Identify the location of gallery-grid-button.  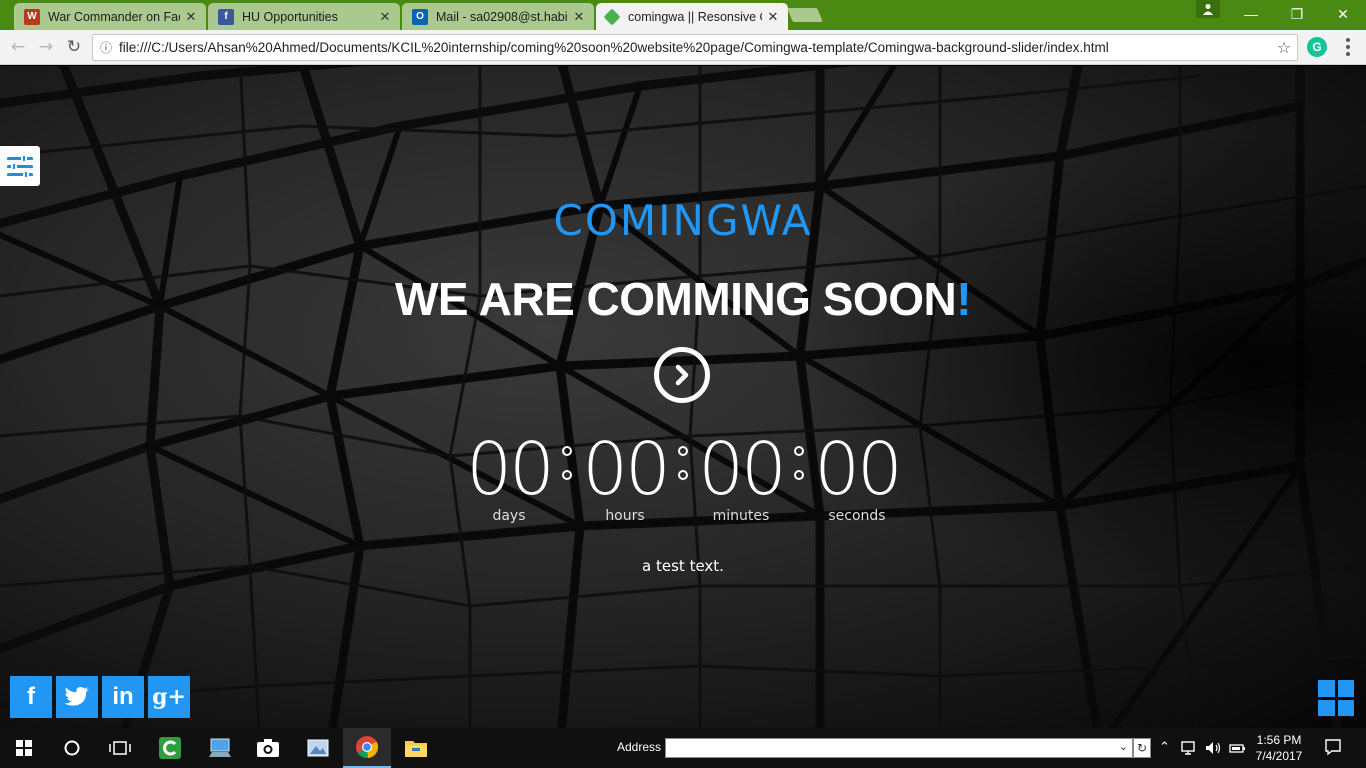
(1336, 698).